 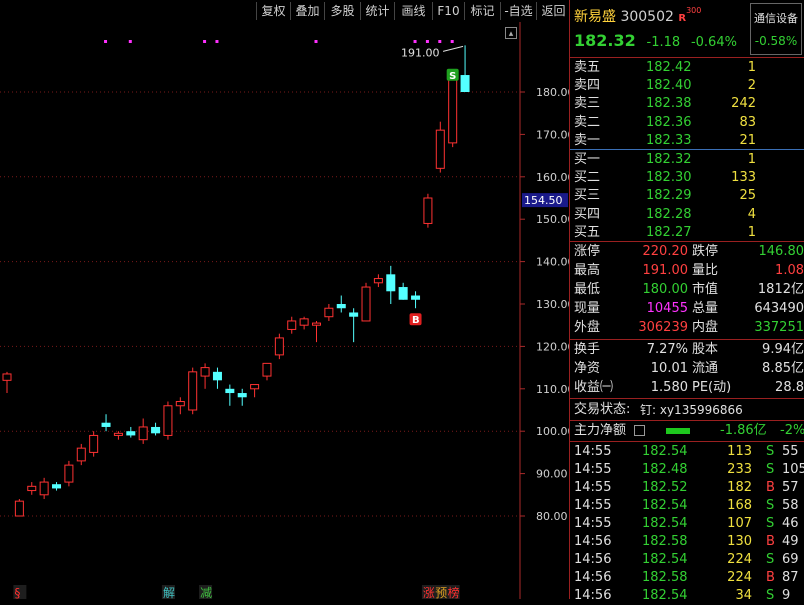 I want to click on trade-row: 14:55182.48233S105, so click(x=687, y=470).